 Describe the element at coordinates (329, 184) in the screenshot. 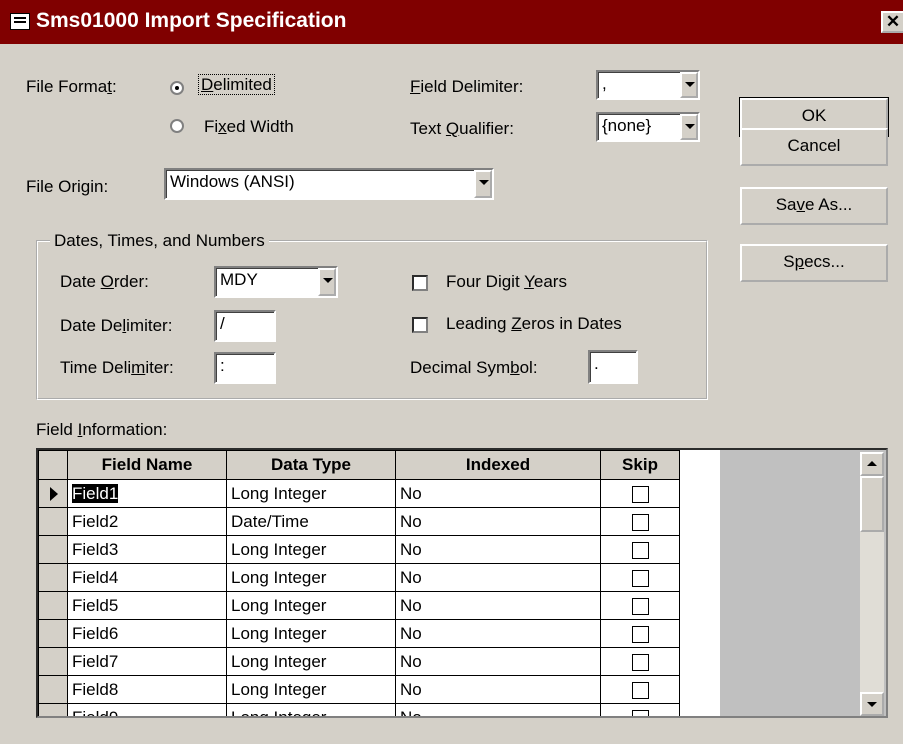

I see `file-origin-select: Windows (ANSI)` at that location.